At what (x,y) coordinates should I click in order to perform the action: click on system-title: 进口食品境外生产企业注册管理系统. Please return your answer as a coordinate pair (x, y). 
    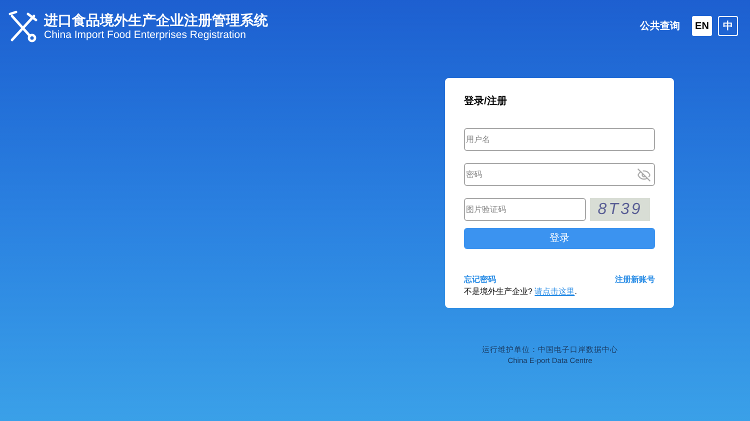
    Looking at the image, I should click on (156, 20).